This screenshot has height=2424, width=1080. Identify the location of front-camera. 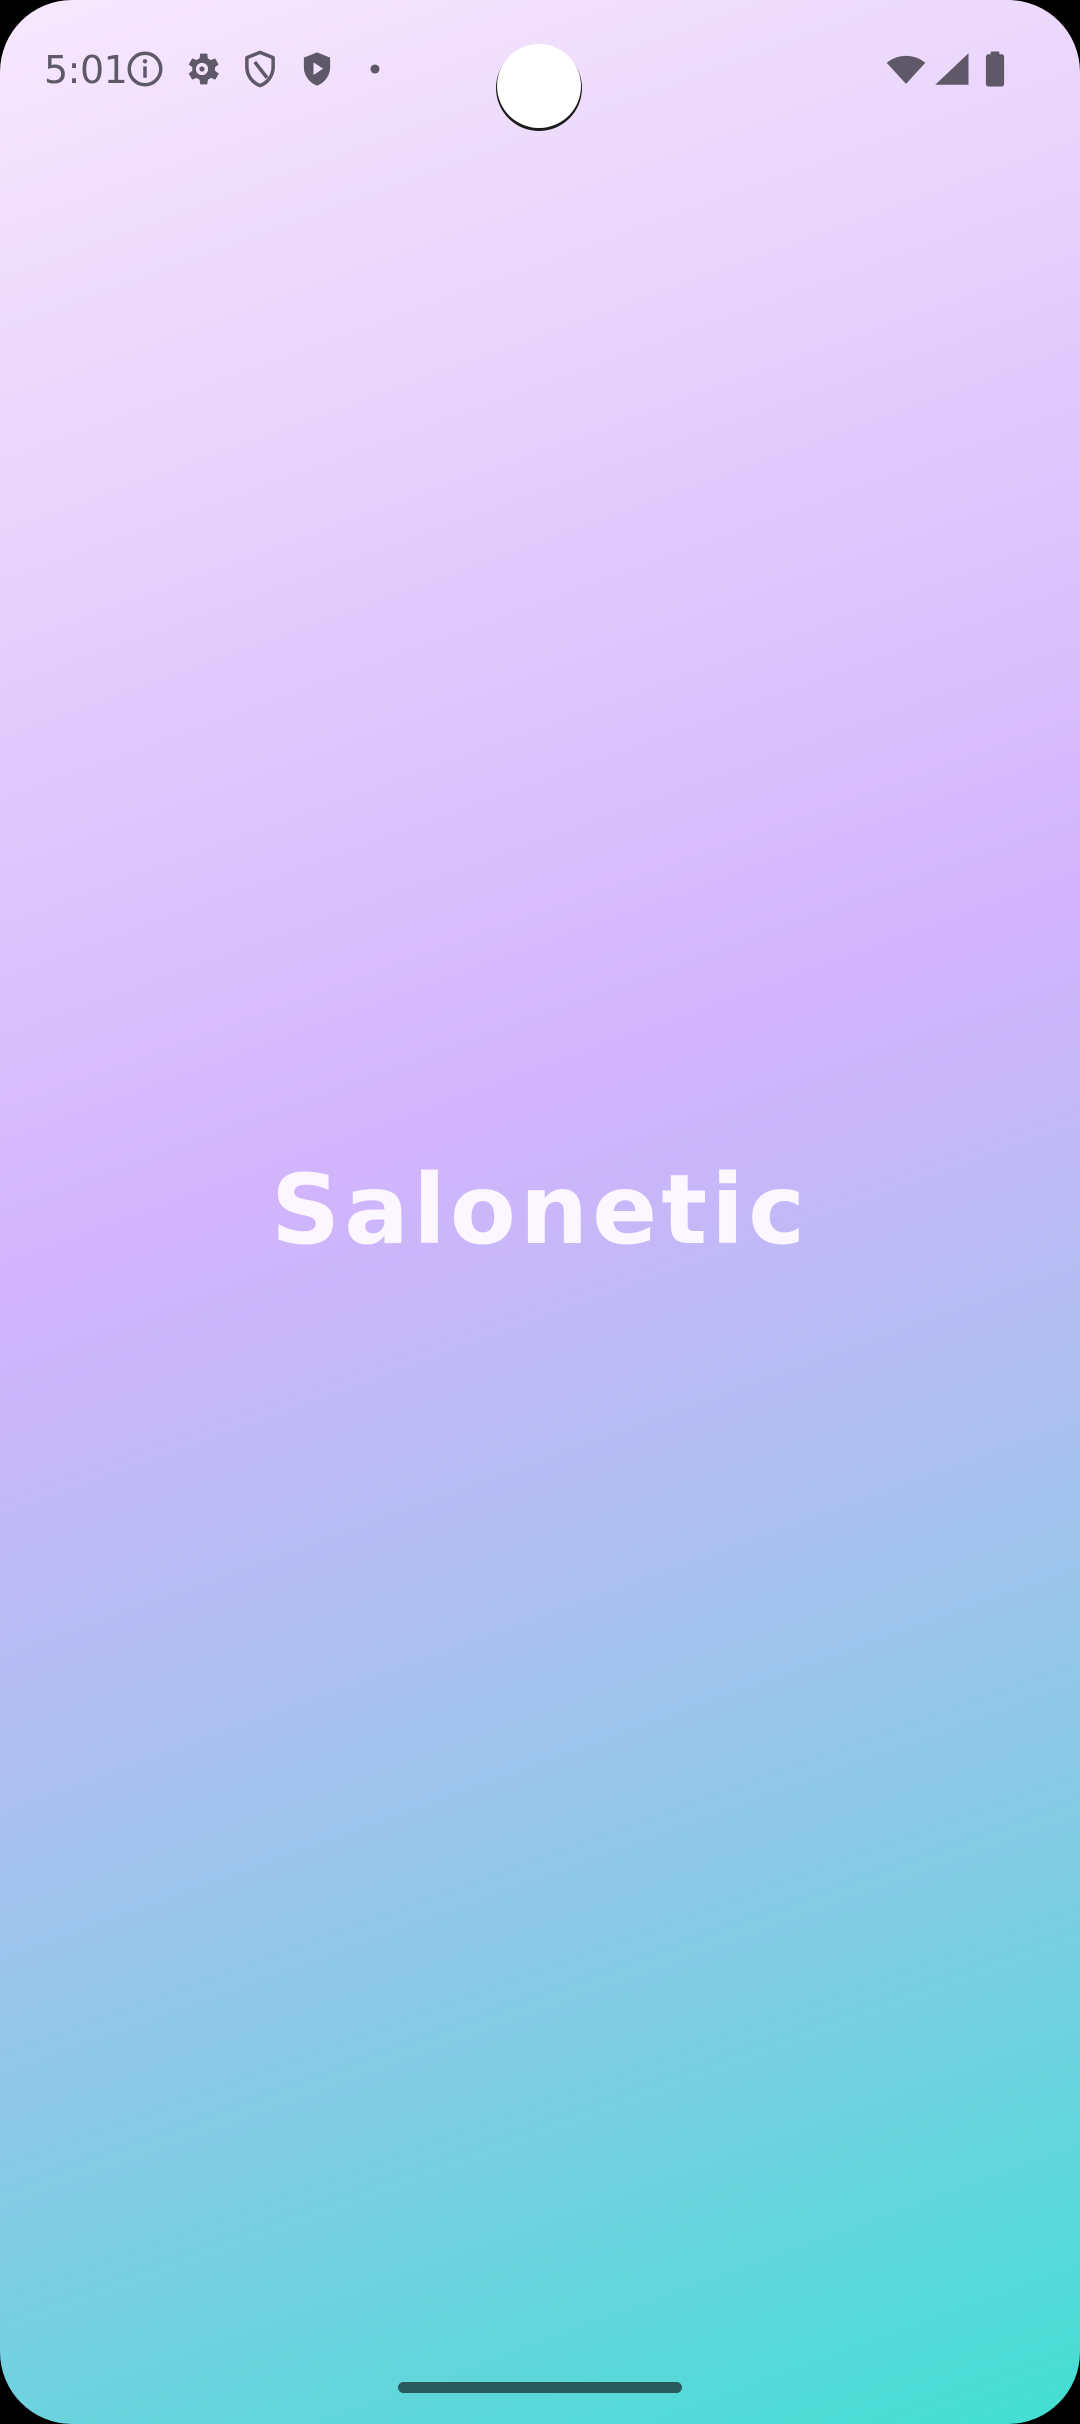
(539, 86).